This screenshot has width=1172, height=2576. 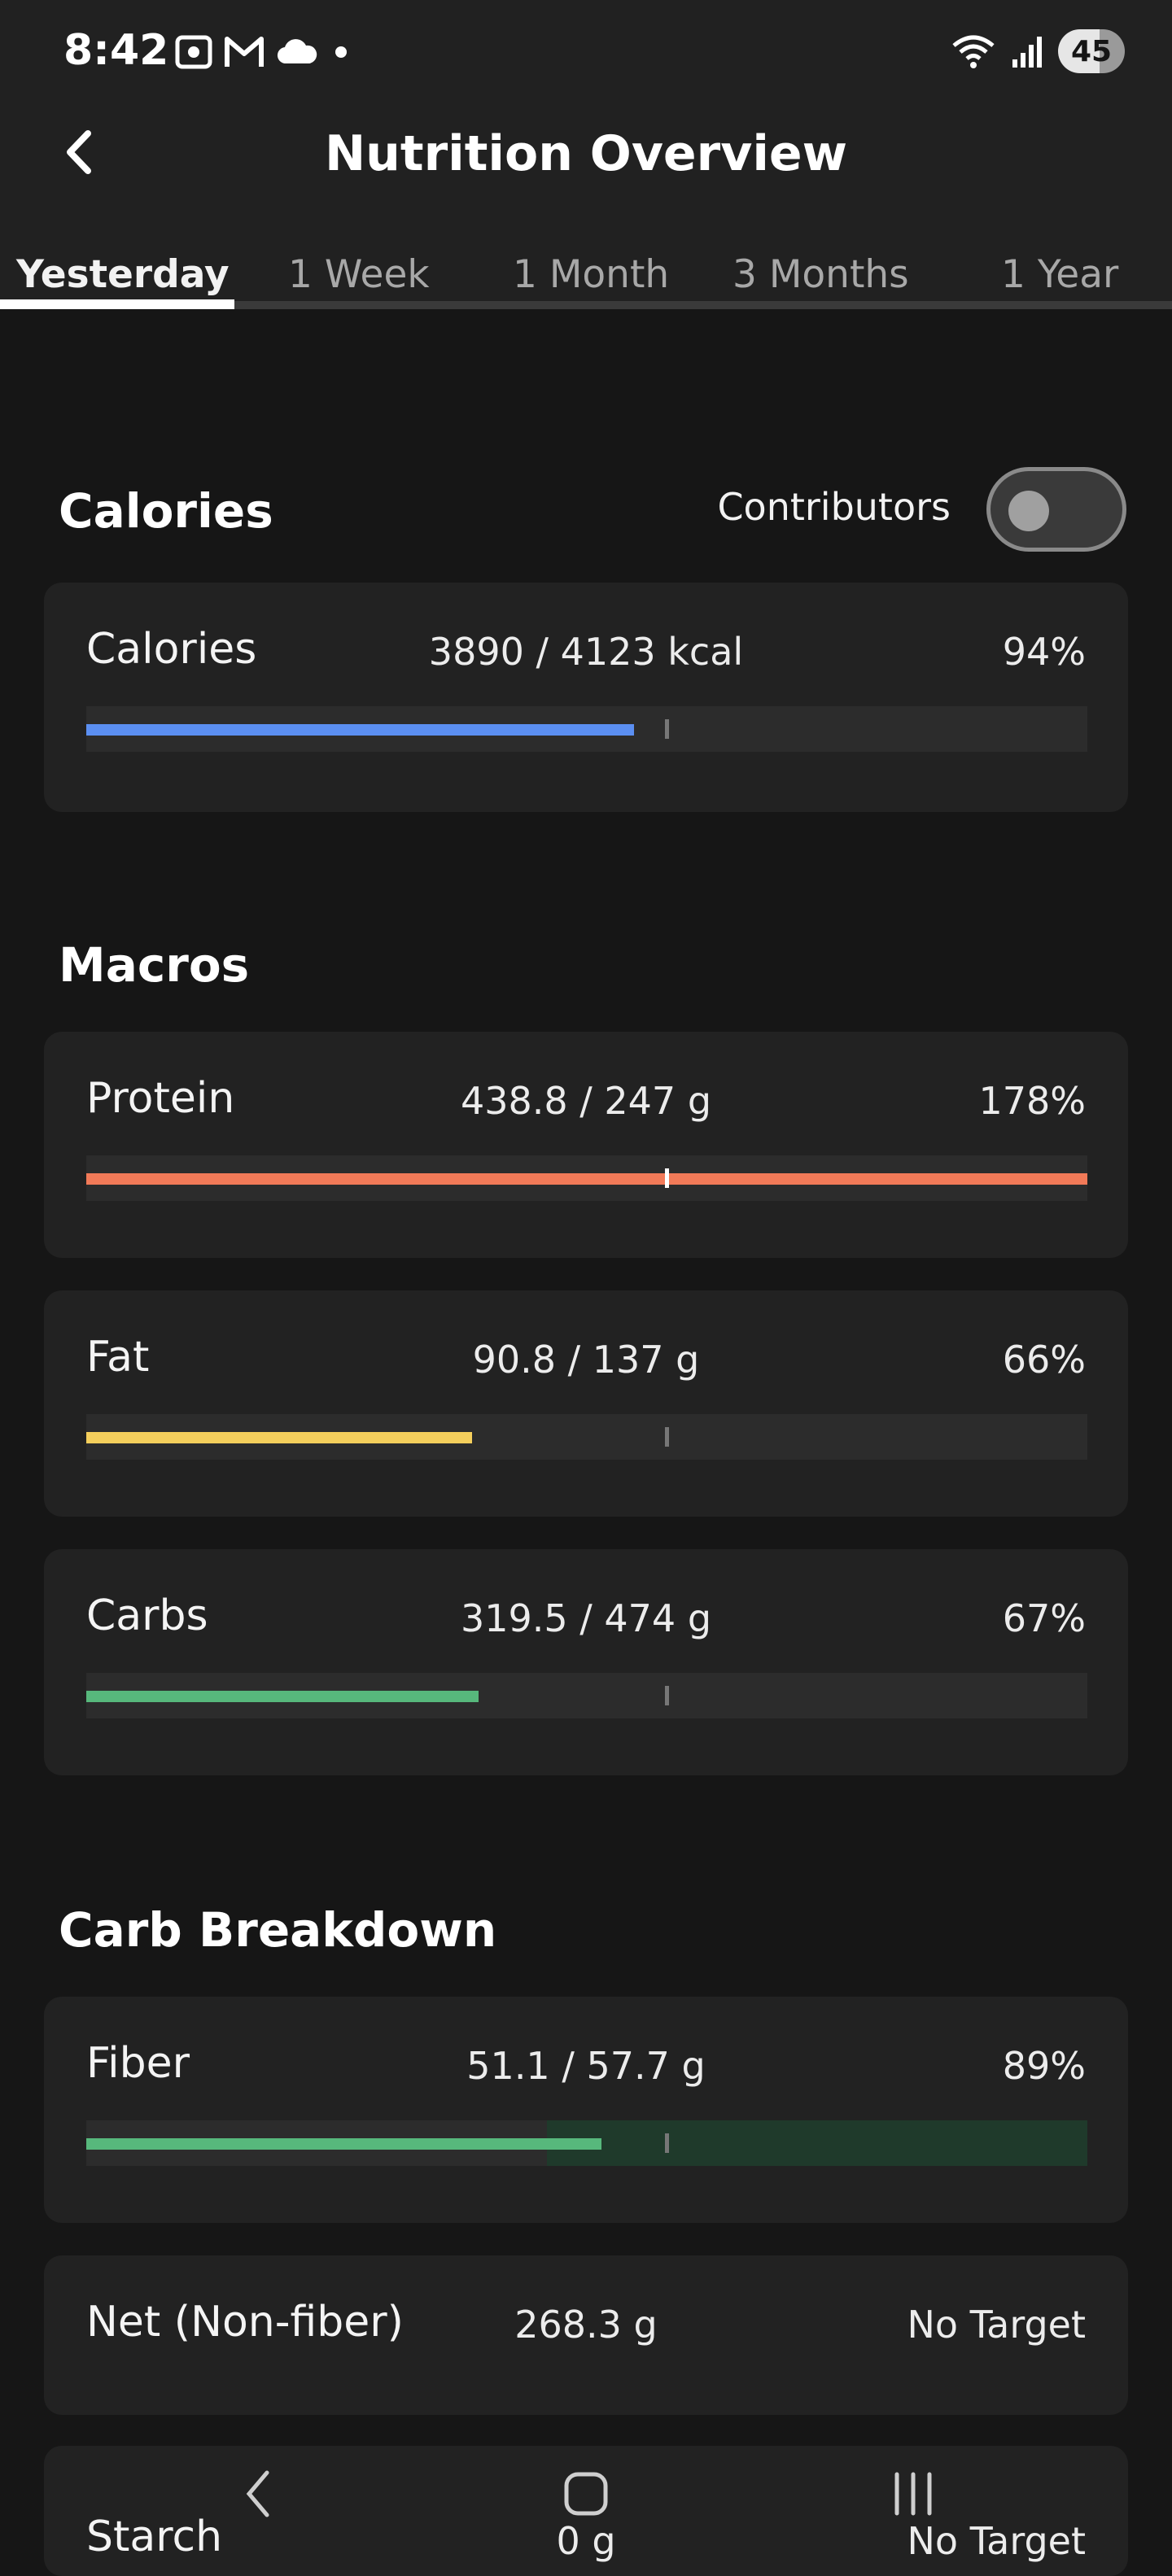 What do you see at coordinates (586, 652) in the screenshot?
I see `nutrient-value: 3890 / 4123 kcal` at bounding box center [586, 652].